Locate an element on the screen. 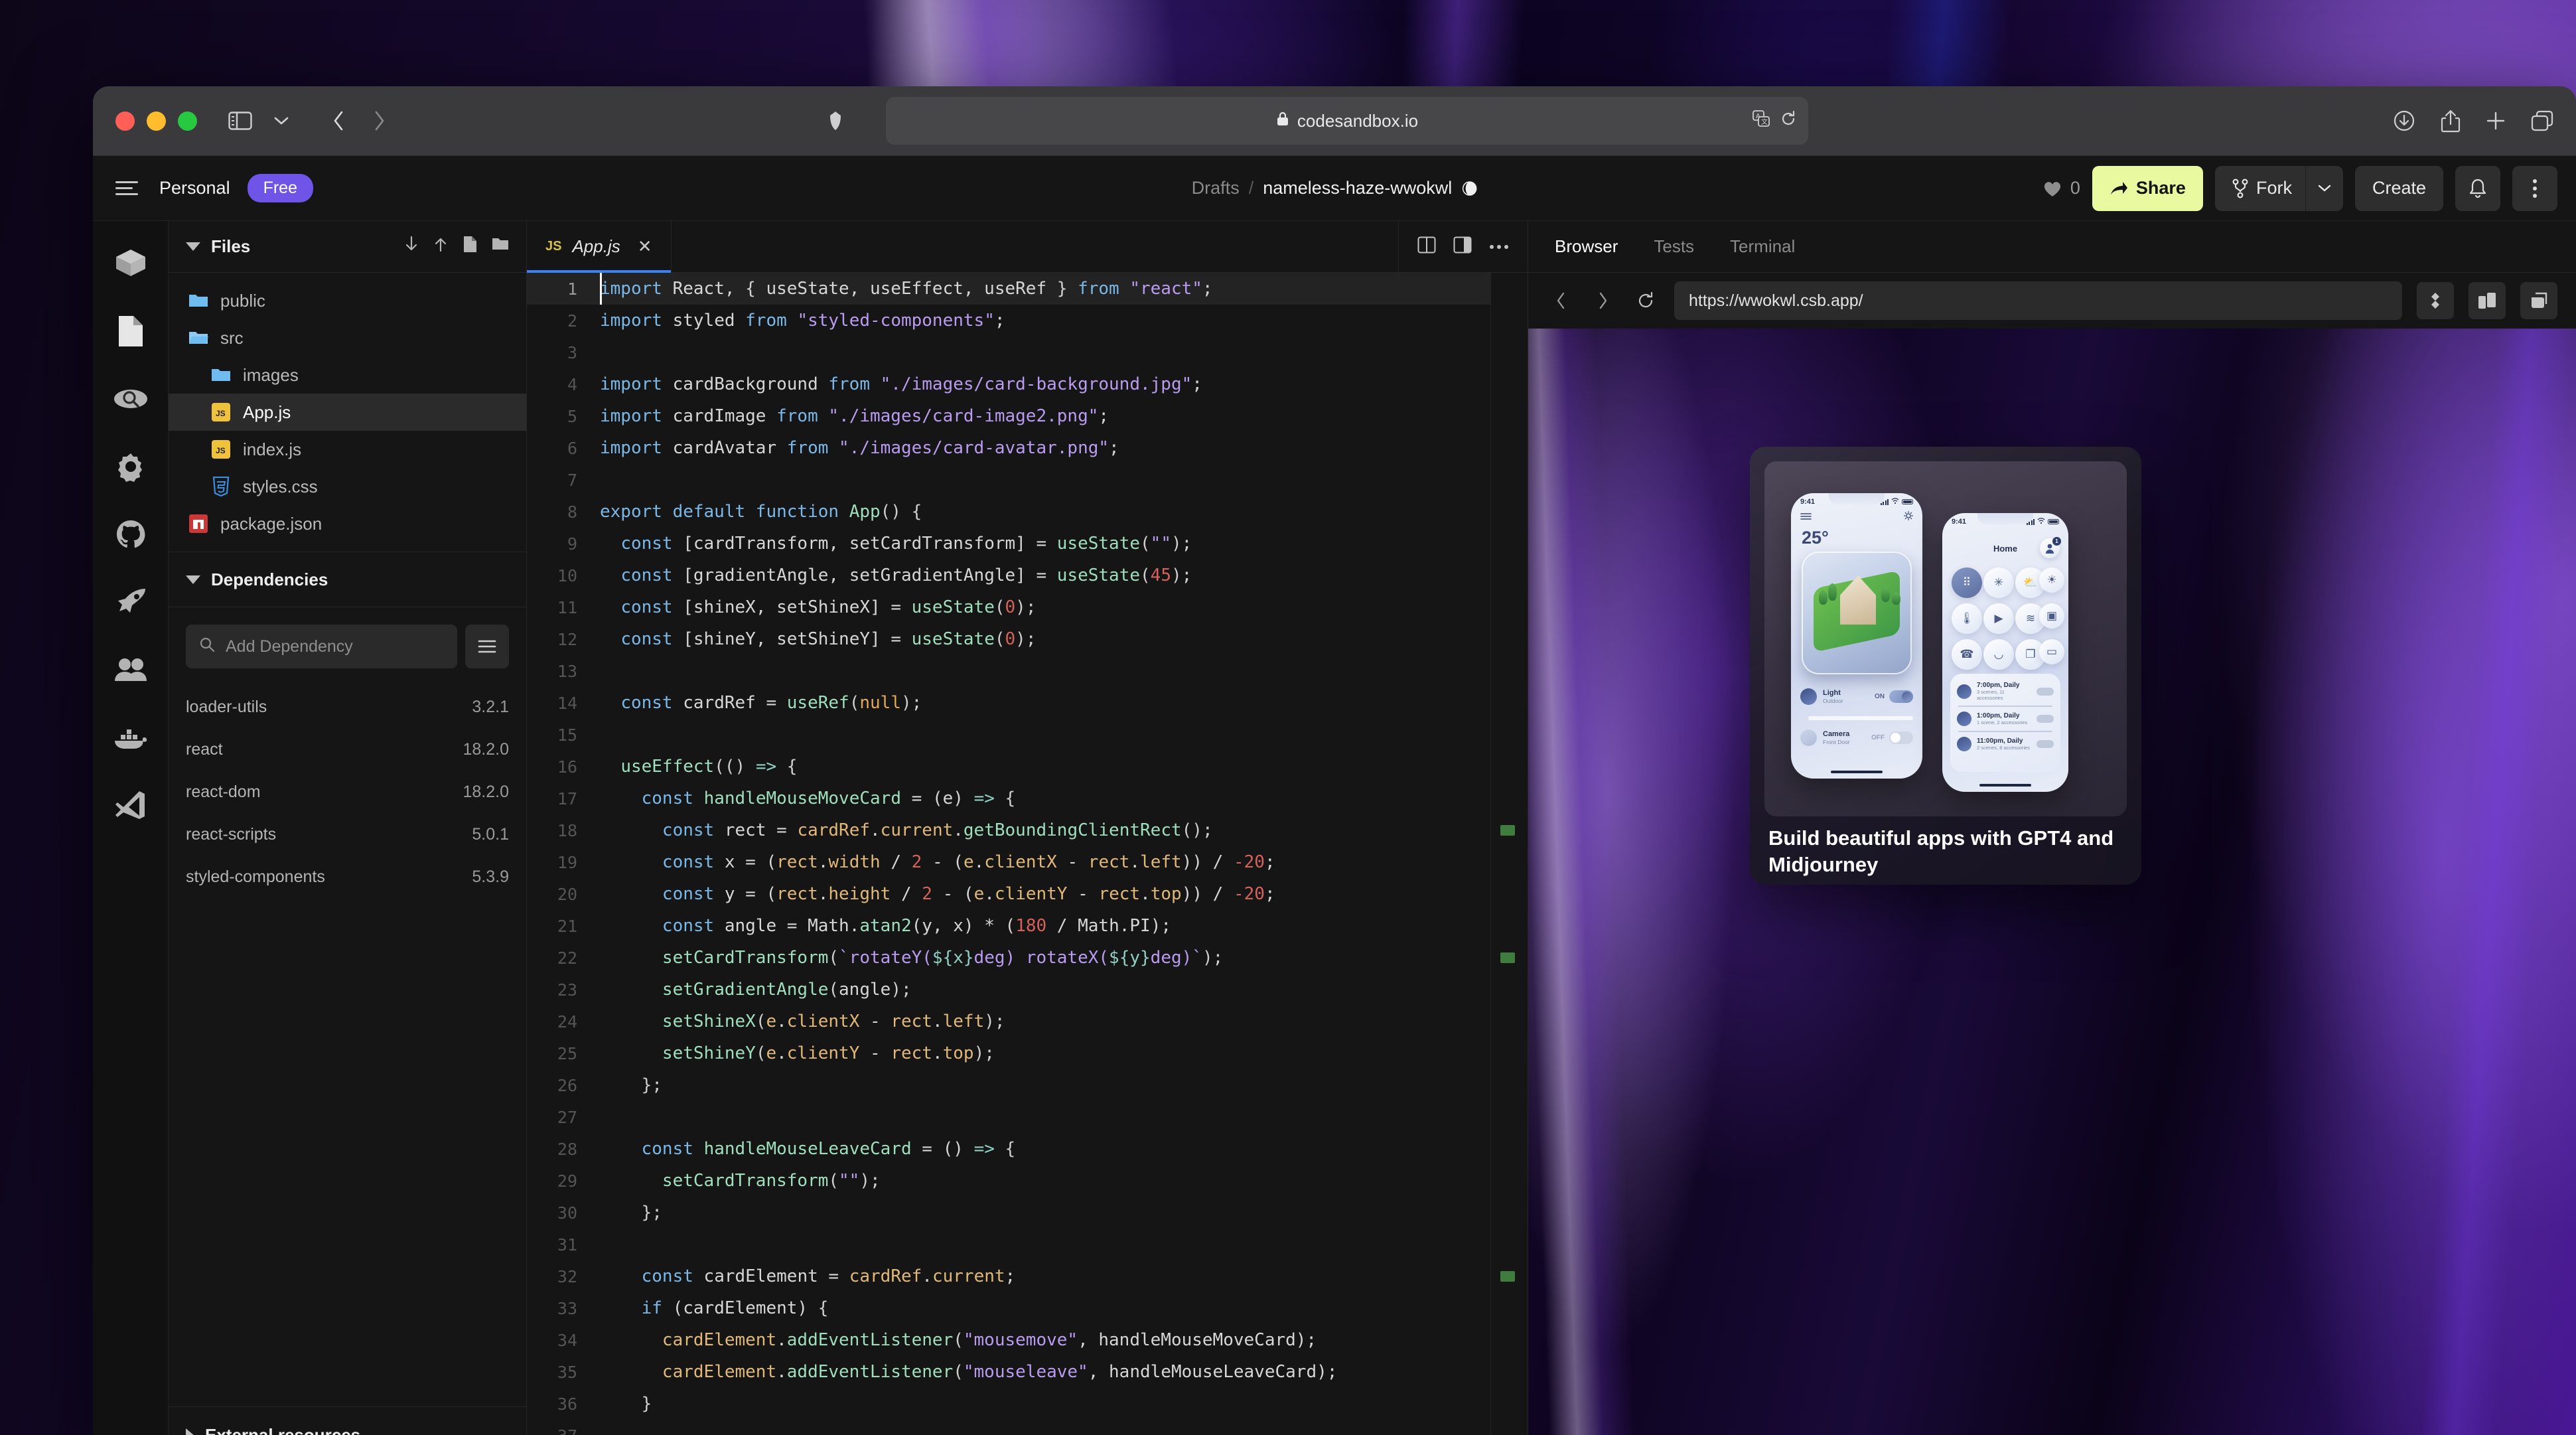 The width and height of the screenshot is (2576, 1435). file-tree-item-public: public is located at coordinates (348, 300).